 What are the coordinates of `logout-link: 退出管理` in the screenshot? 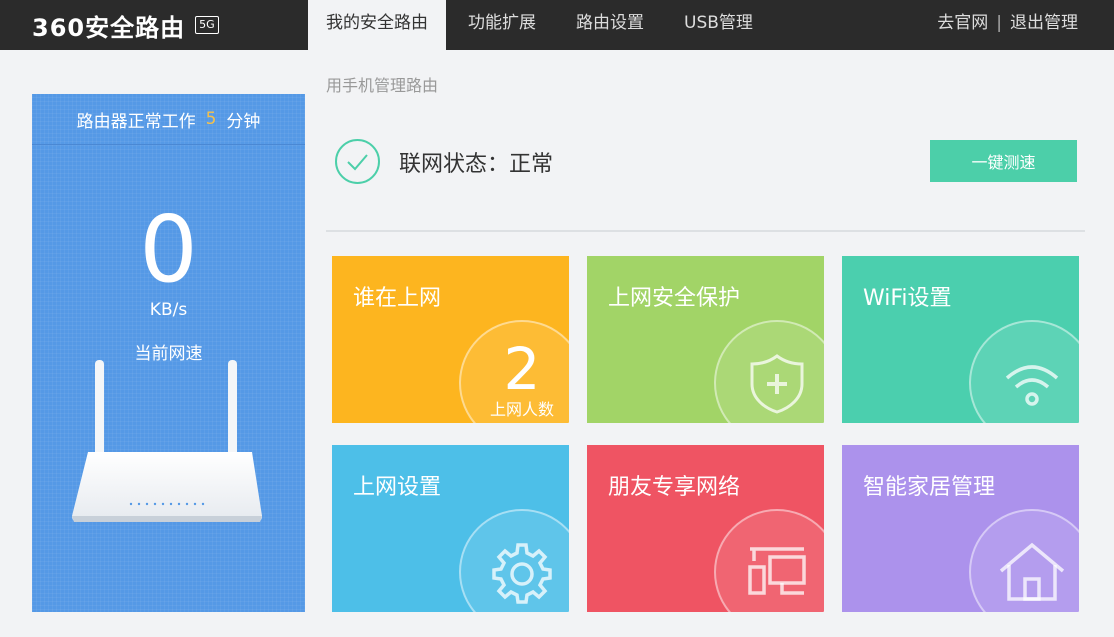 It's located at (1044, 23).